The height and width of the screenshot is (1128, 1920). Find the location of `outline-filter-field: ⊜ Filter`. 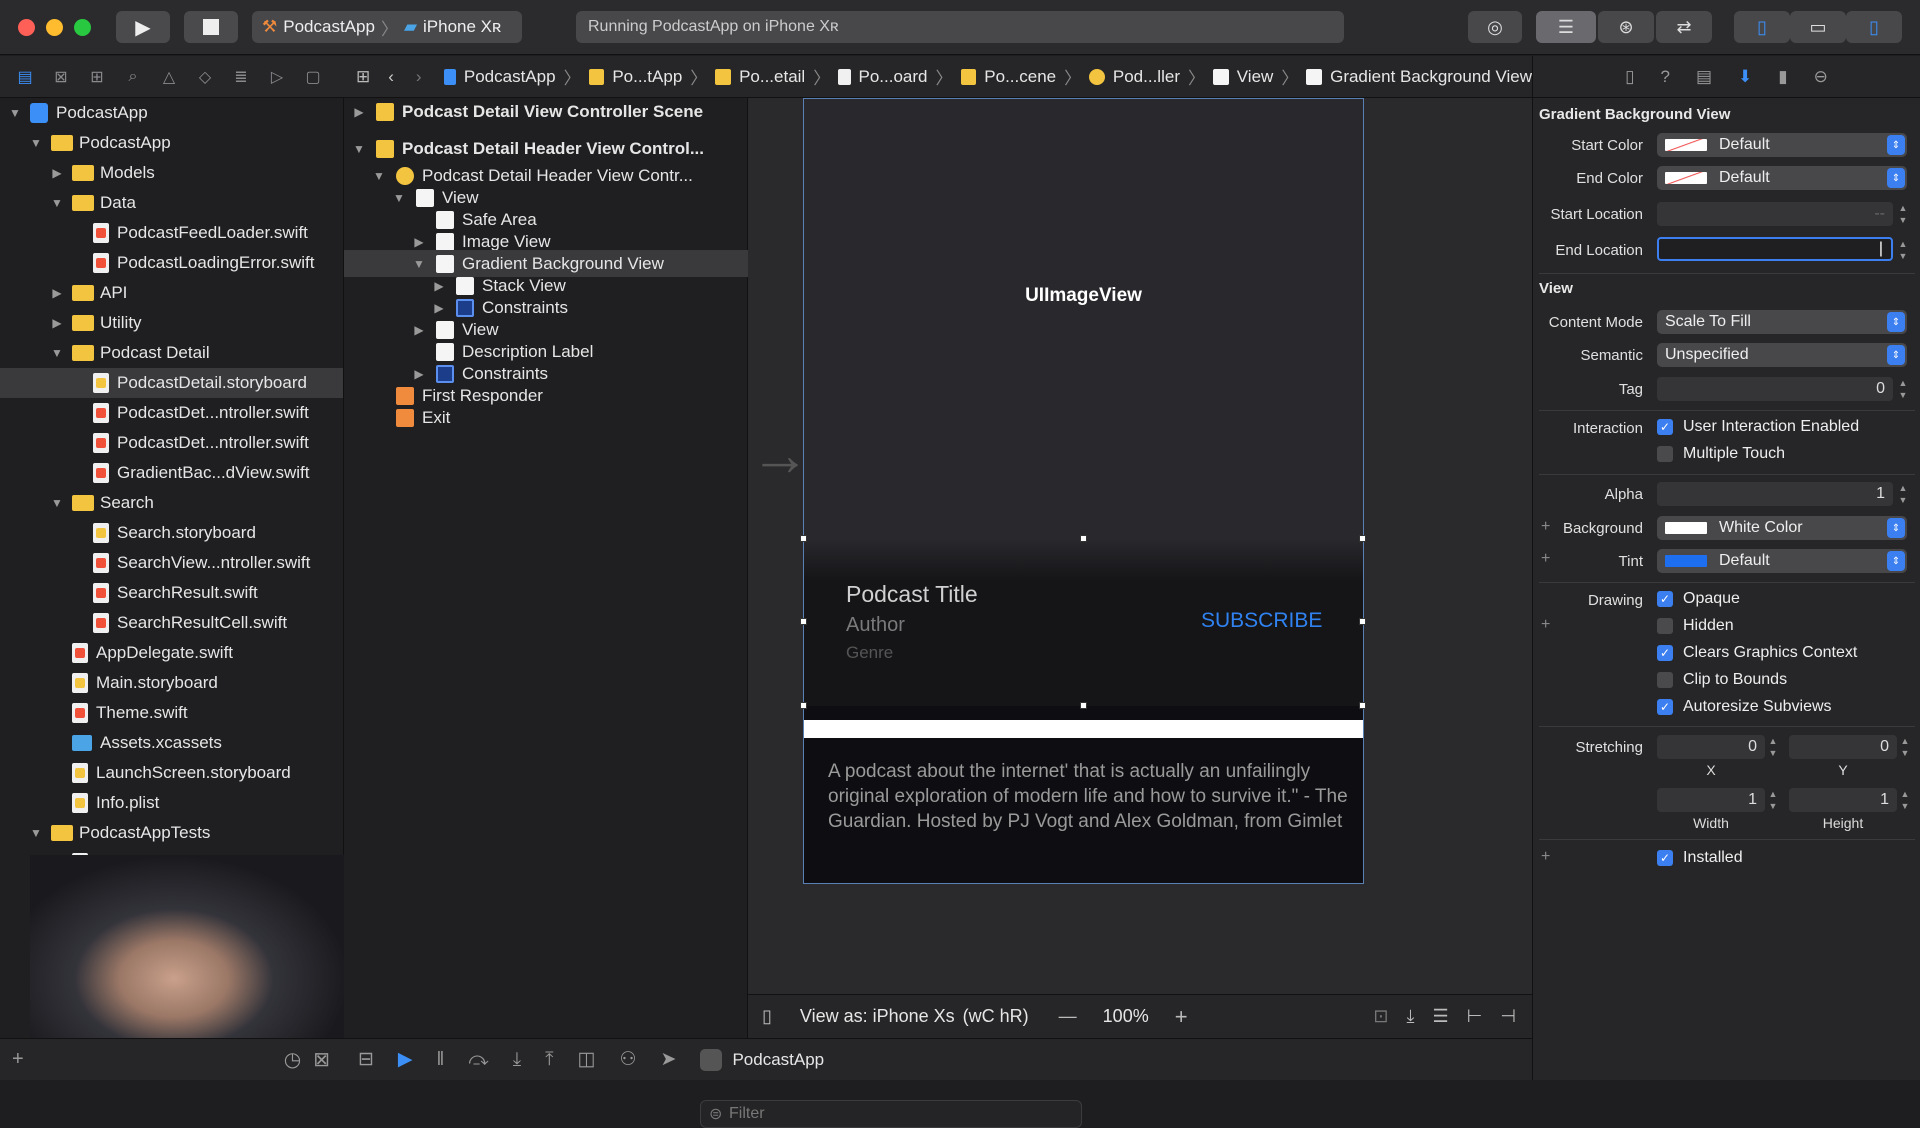

outline-filter-field: ⊜ Filter is located at coordinates (891, 1114).